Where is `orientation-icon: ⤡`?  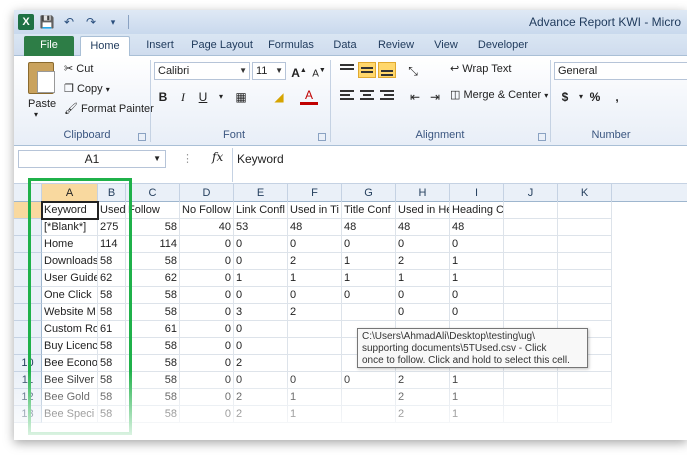 orientation-icon: ⤡ is located at coordinates (413, 71).